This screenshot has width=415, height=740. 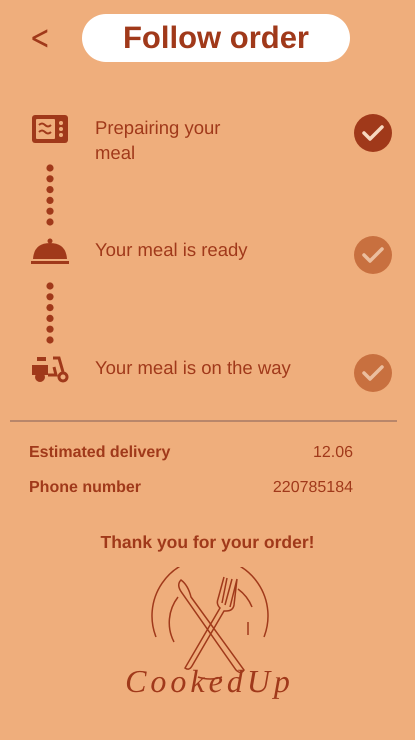 What do you see at coordinates (332, 453) in the screenshot?
I see `detail-value: 12.06` at bounding box center [332, 453].